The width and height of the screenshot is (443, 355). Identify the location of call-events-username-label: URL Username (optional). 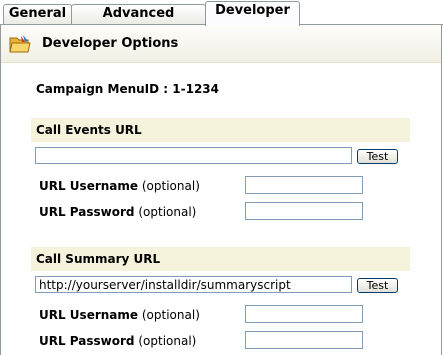
(119, 186).